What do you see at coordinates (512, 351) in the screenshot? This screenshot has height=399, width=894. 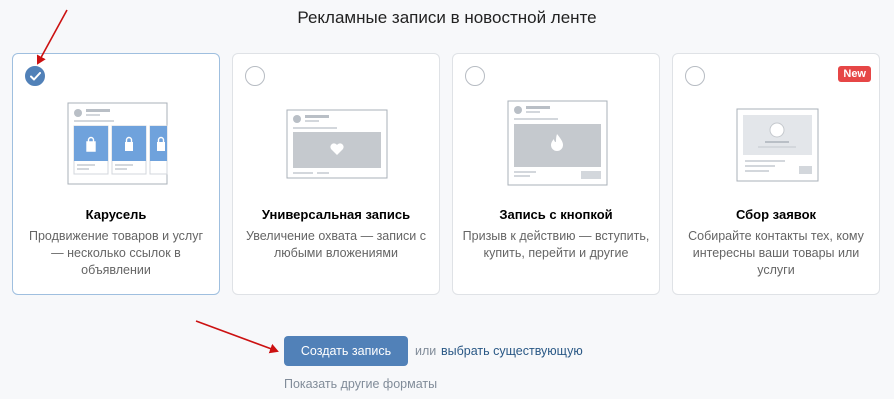 I see `choose-existing-link: выбрать существующую` at bounding box center [512, 351].